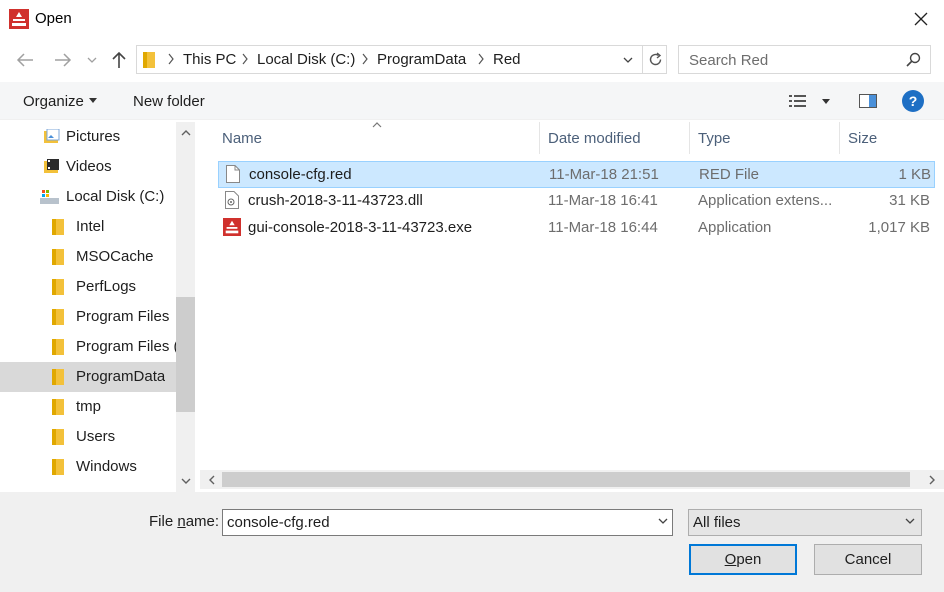 This screenshot has width=944, height=592. Describe the element at coordinates (765, 138) in the screenshot. I see `column-header-type: Type` at that location.